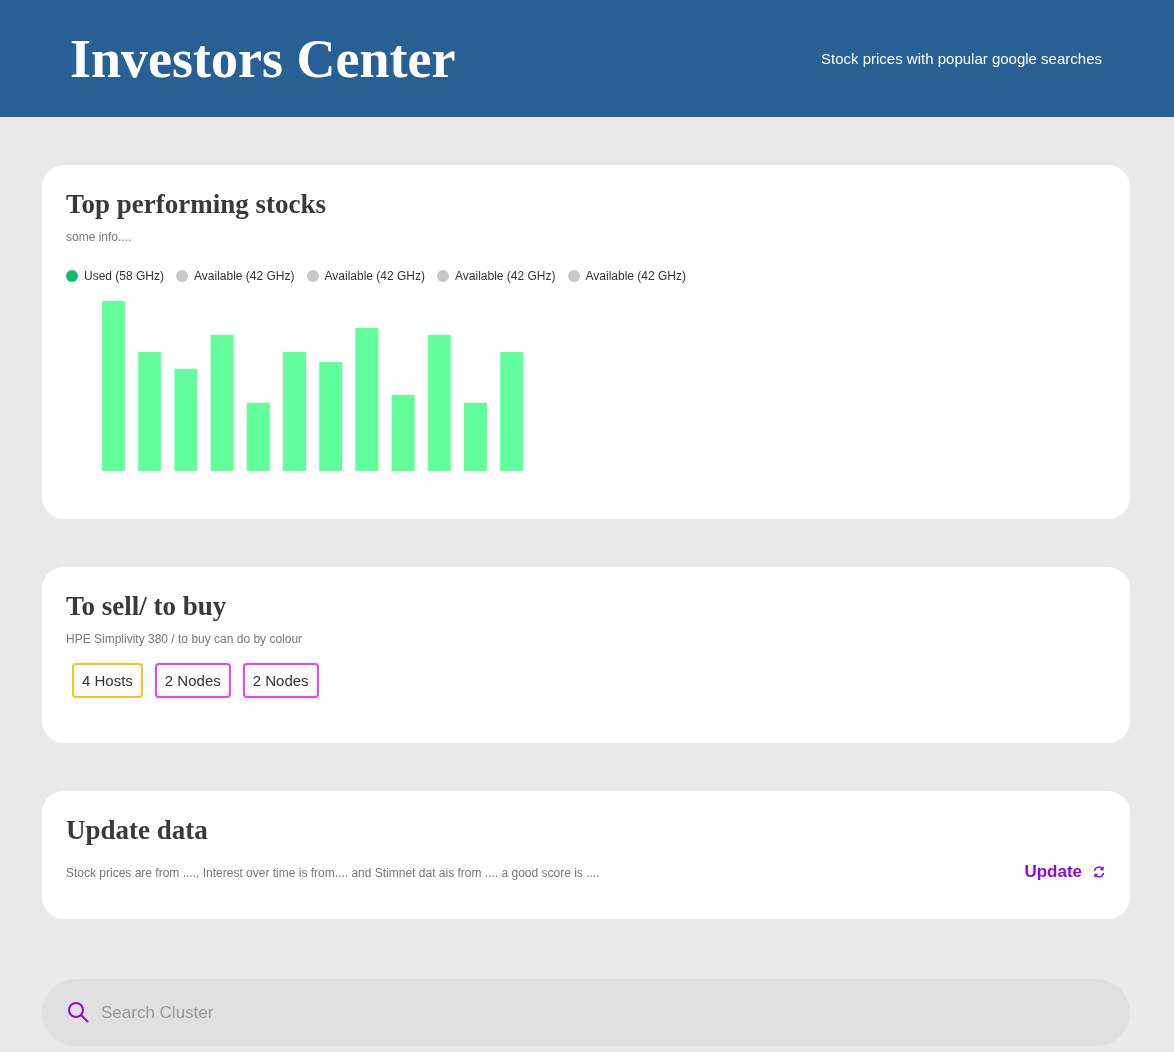 This screenshot has height=1052, width=1174. What do you see at coordinates (1065, 872) in the screenshot?
I see `update-button: Update` at bounding box center [1065, 872].